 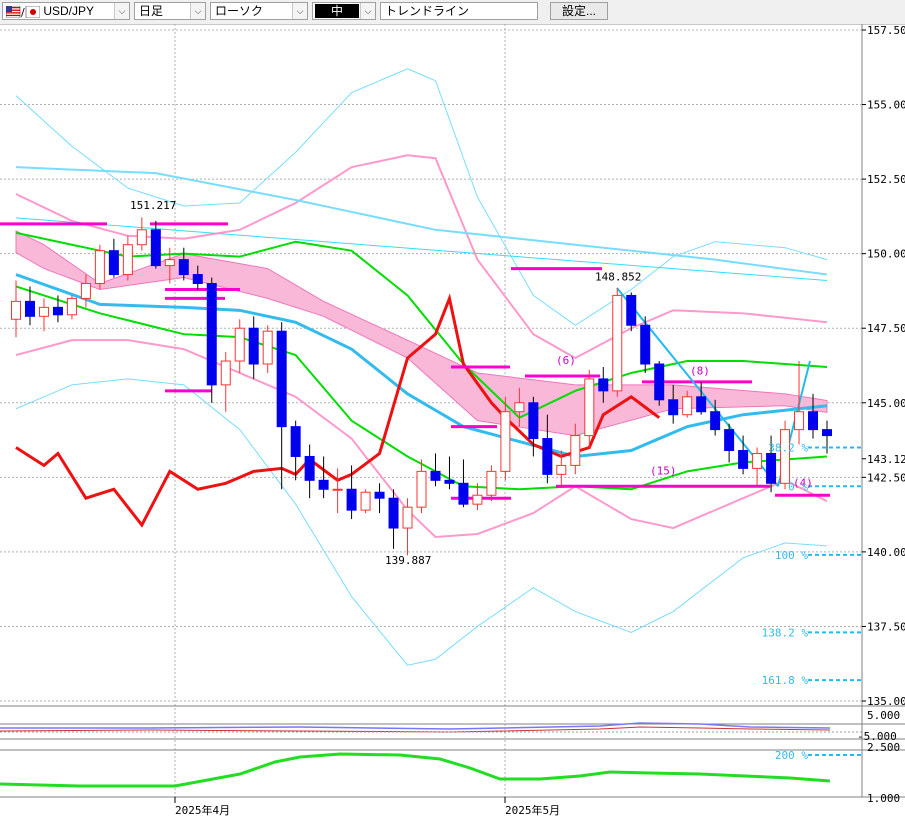 I want to click on drawing-tool-label: トレンドライン, so click(x=427, y=11).